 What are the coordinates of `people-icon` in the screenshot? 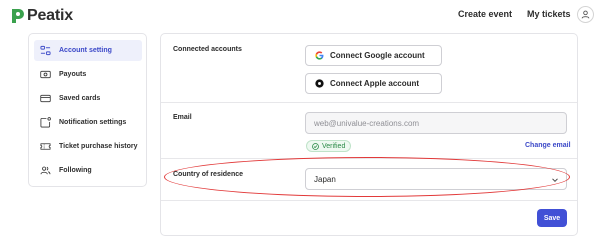 It's located at (45, 170).